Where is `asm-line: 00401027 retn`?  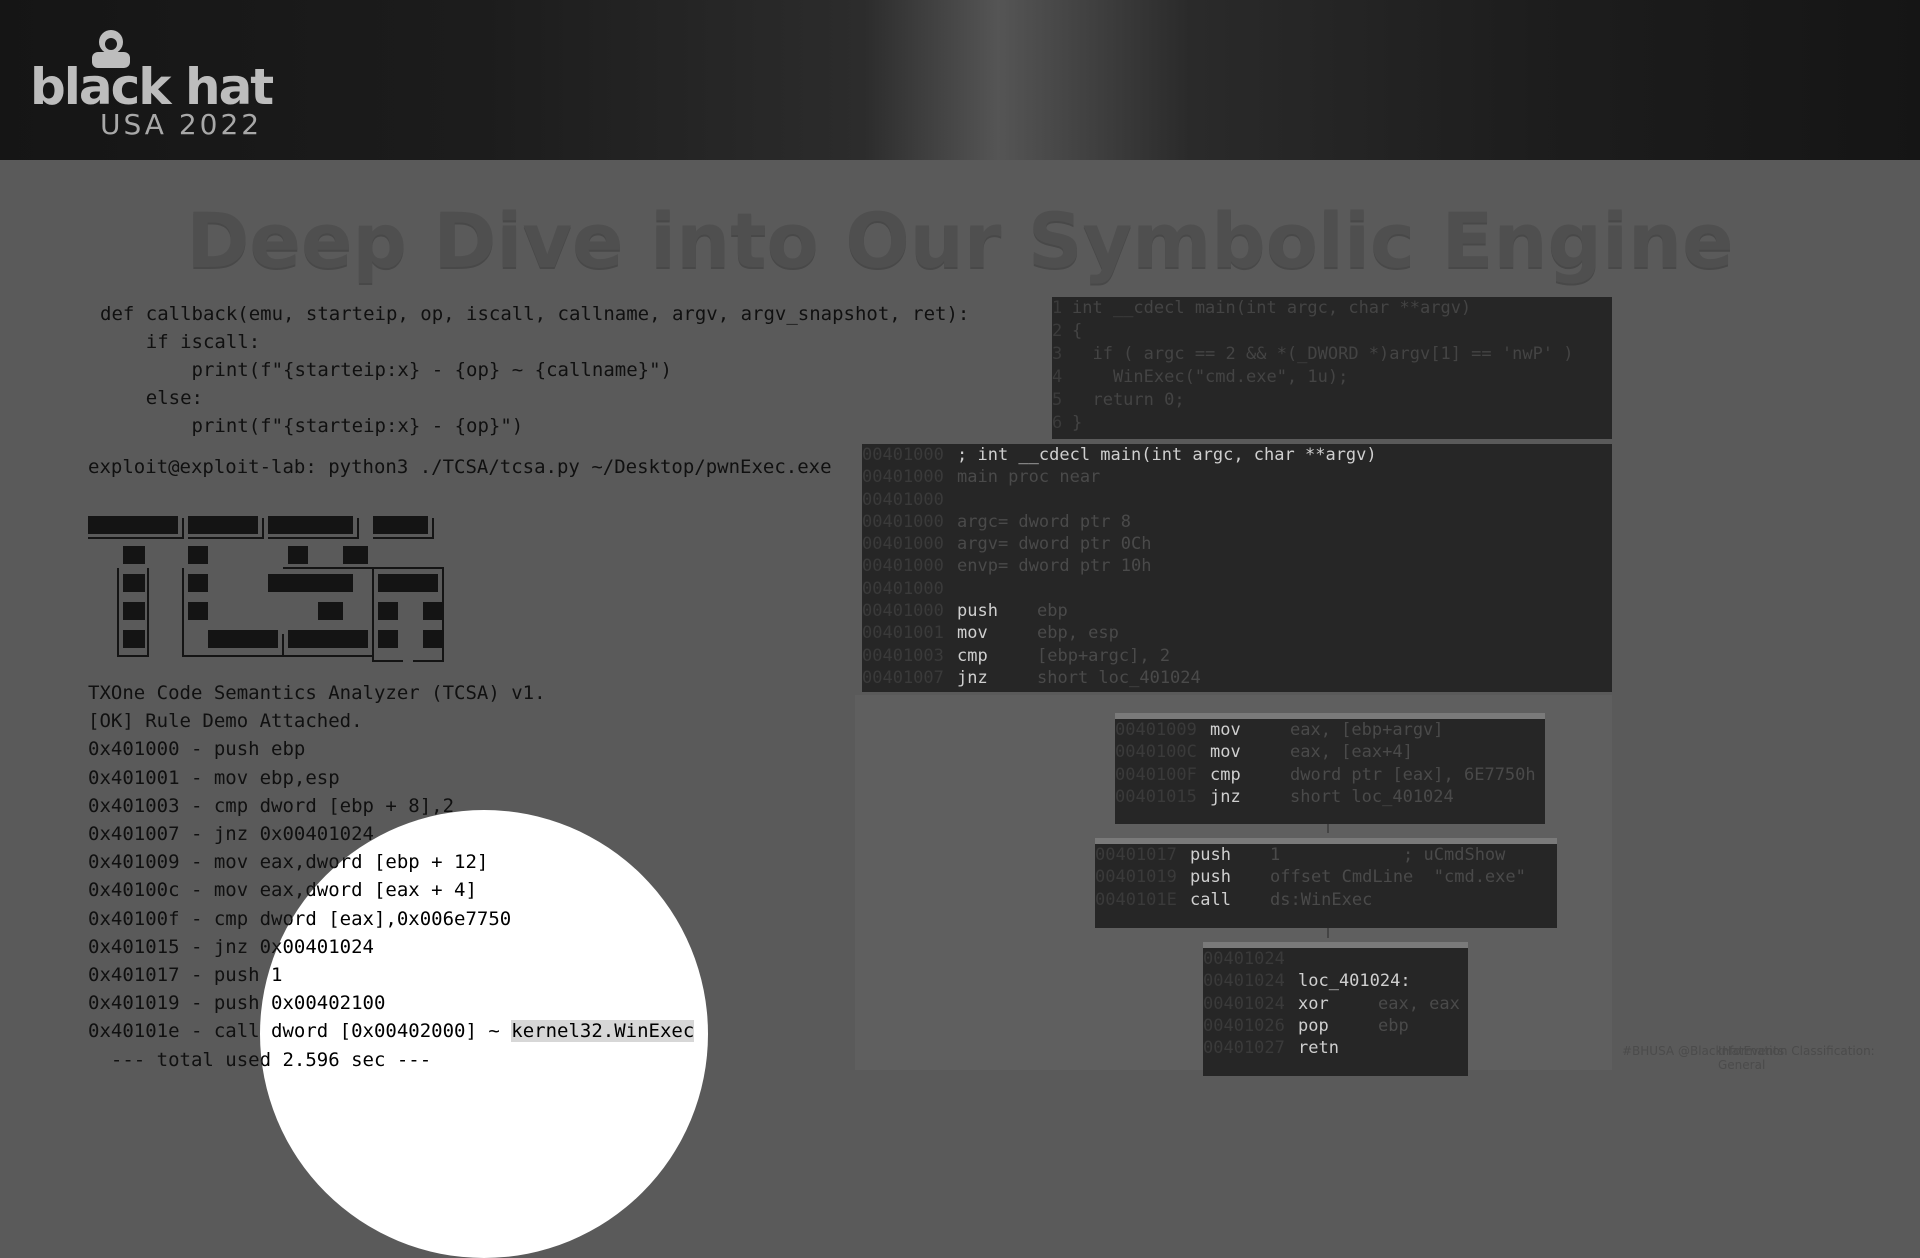
asm-line: 00401027 retn is located at coordinates (1335, 1048).